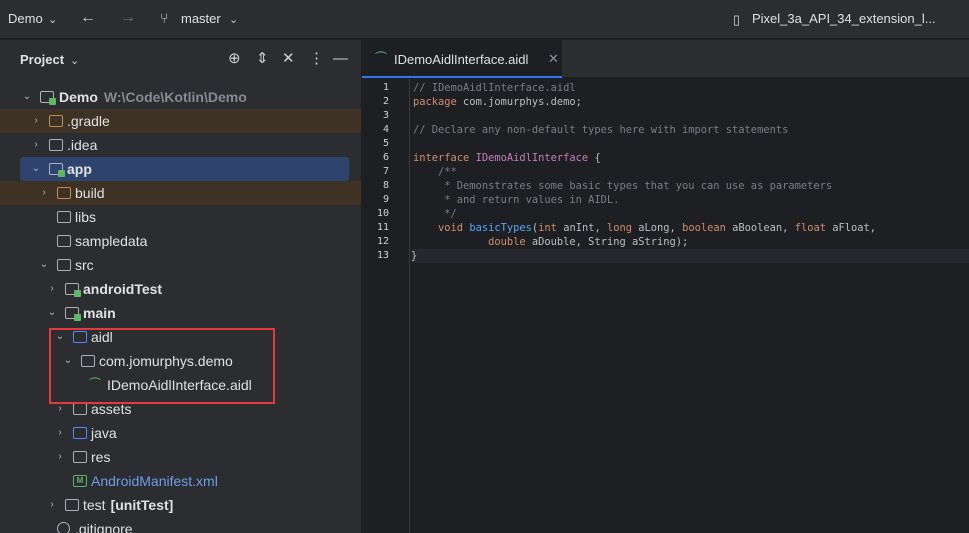  I want to click on line-number: 12, so click(382, 241).